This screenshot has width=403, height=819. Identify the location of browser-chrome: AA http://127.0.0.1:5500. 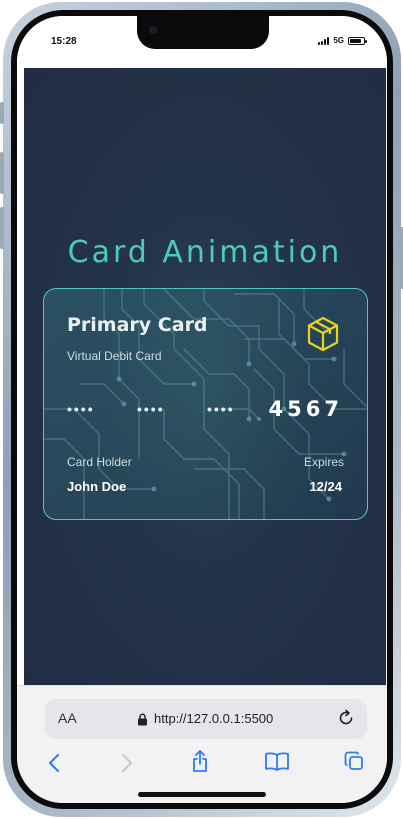
(202, 744).